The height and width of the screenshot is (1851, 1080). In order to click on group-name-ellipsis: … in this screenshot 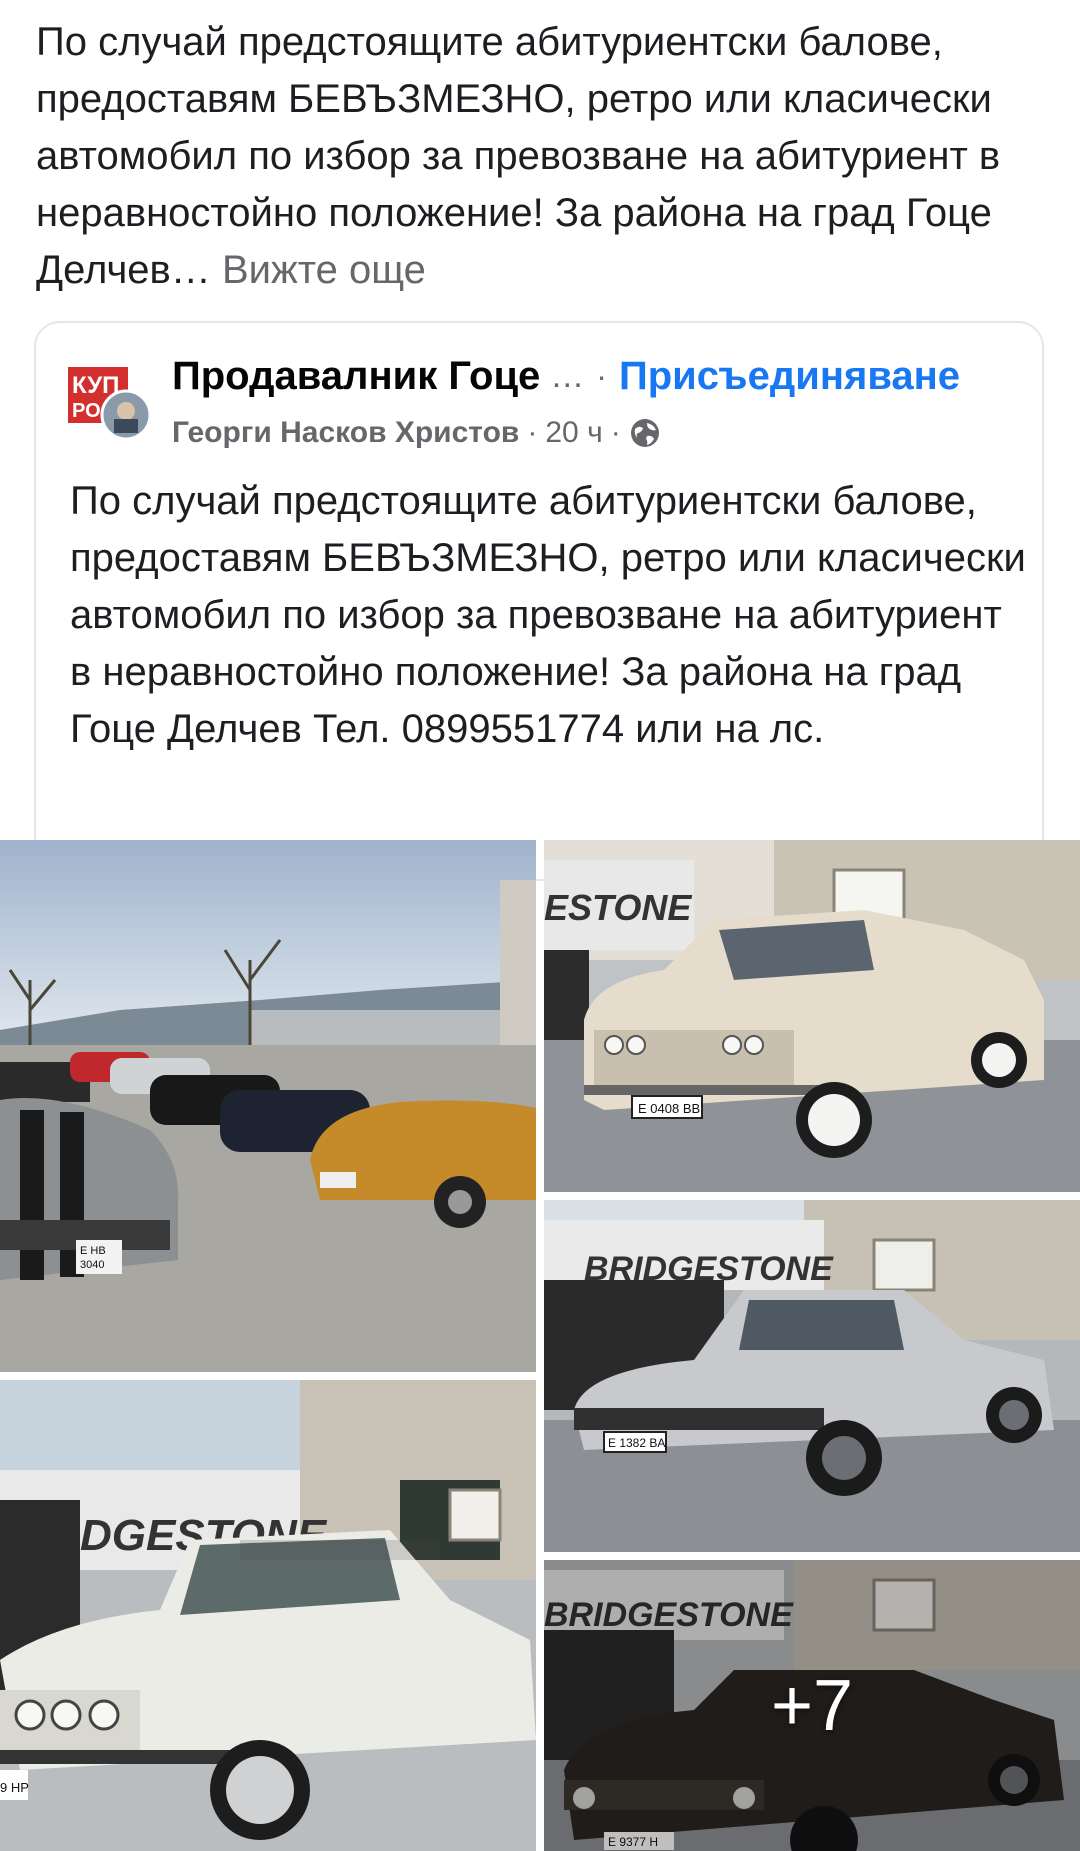, I will do `click(567, 375)`.